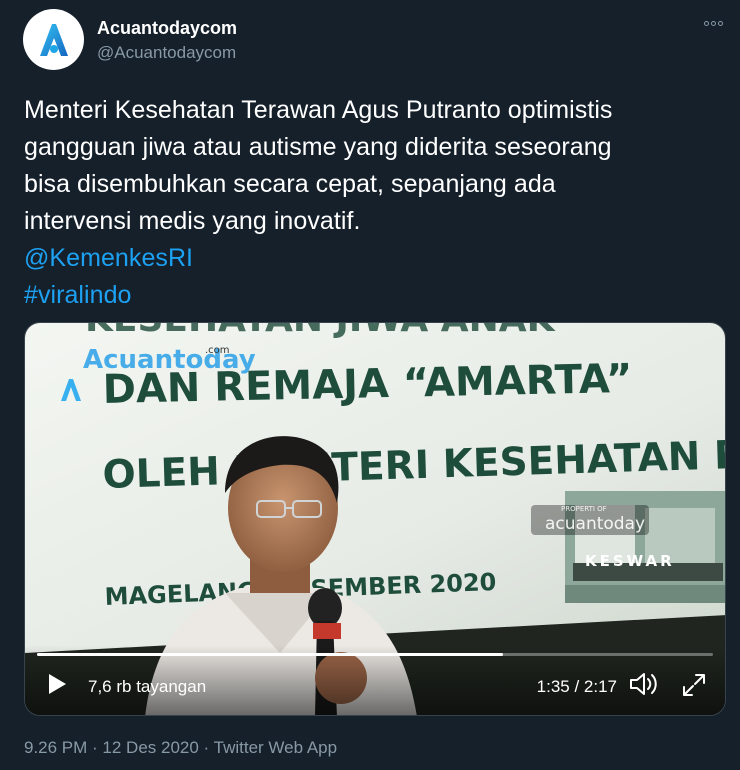  I want to click on logo-icon, so click(53, 39).